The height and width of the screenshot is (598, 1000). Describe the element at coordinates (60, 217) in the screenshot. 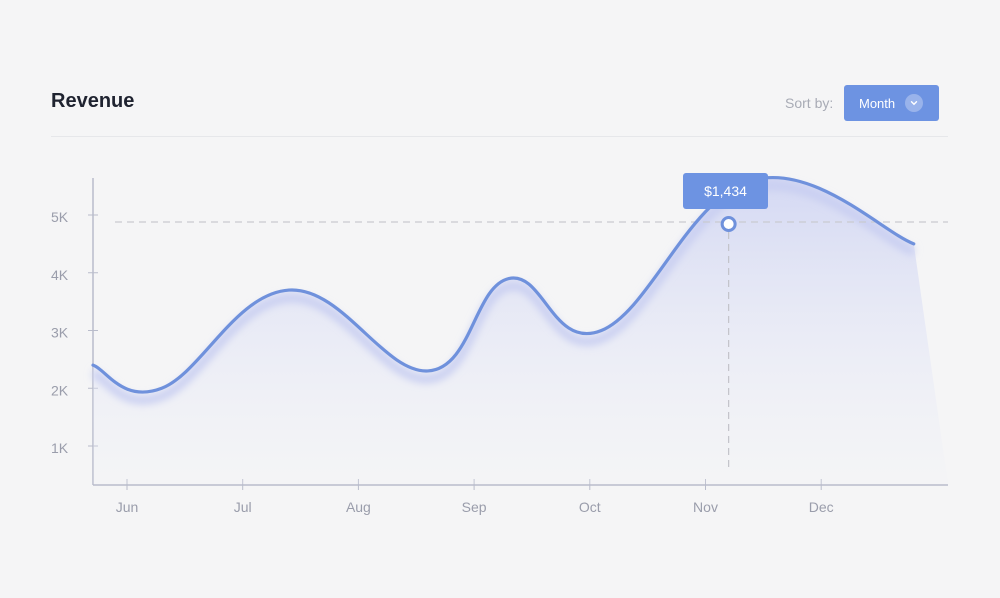

I see `y-tick-label: 5K` at that location.